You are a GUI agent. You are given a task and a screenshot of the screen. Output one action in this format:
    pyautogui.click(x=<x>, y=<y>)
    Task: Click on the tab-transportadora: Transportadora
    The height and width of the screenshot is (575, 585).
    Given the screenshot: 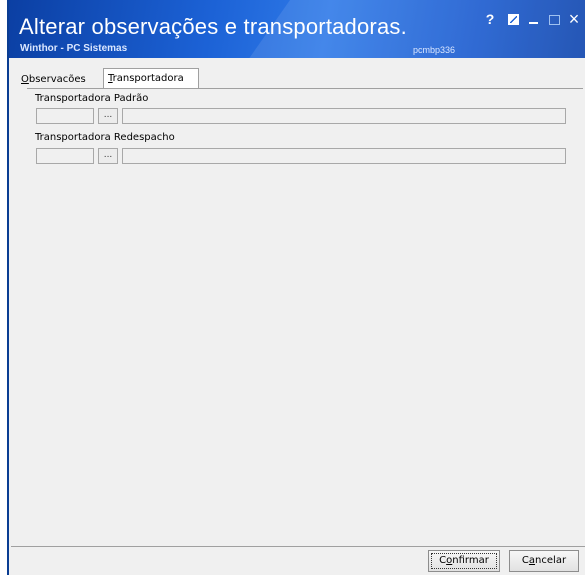 What is the action you would take?
    pyautogui.click(x=151, y=78)
    